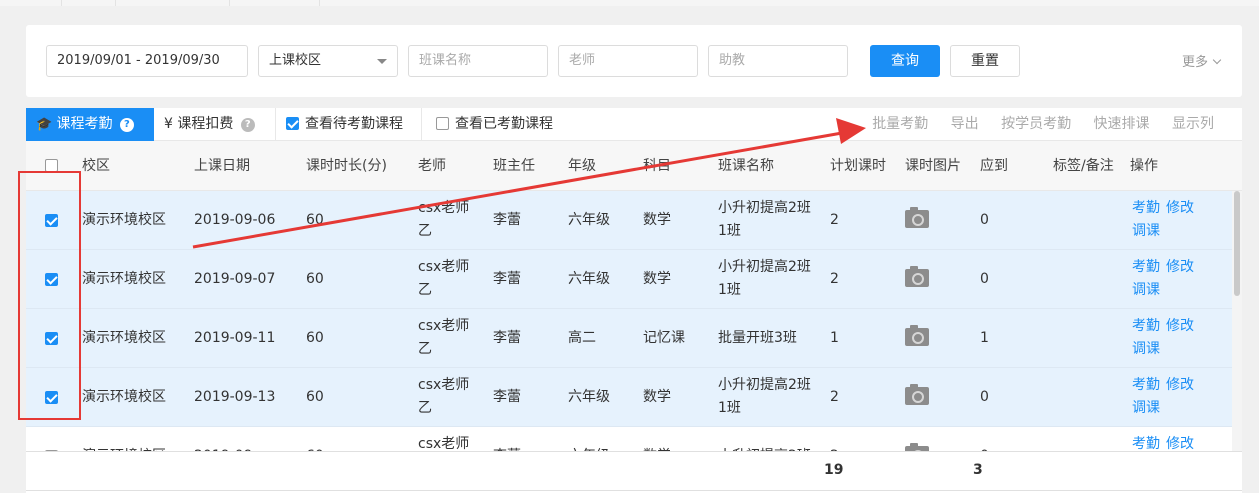 The height and width of the screenshot is (493, 1259). Describe the element at coordinates (442, 123) in the screenshot. I see `checkbox-unchecked` at that location.